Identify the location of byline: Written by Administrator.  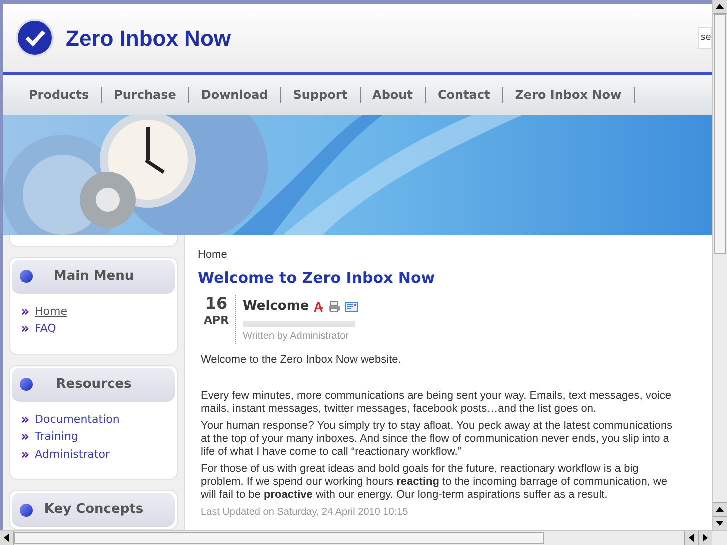
(296, 337).